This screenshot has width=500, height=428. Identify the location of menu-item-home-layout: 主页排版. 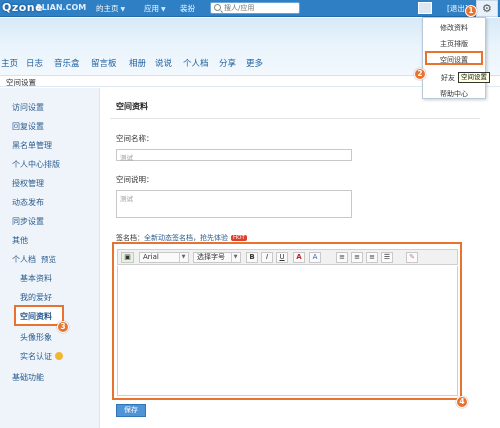
(454, 44).